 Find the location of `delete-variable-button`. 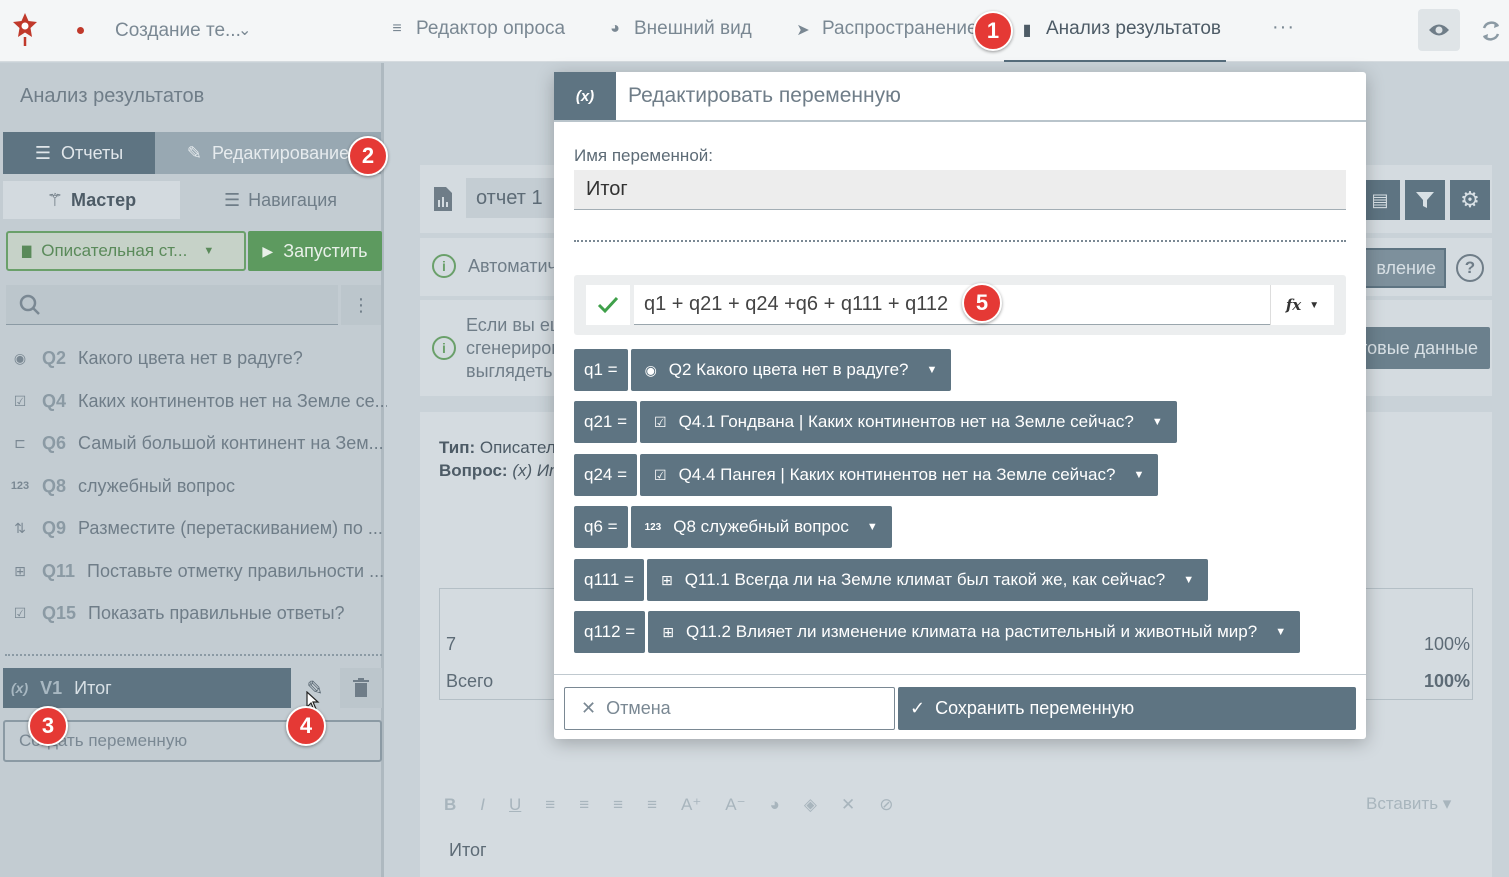

delete-variable-button is located at coordinates (361, 688).